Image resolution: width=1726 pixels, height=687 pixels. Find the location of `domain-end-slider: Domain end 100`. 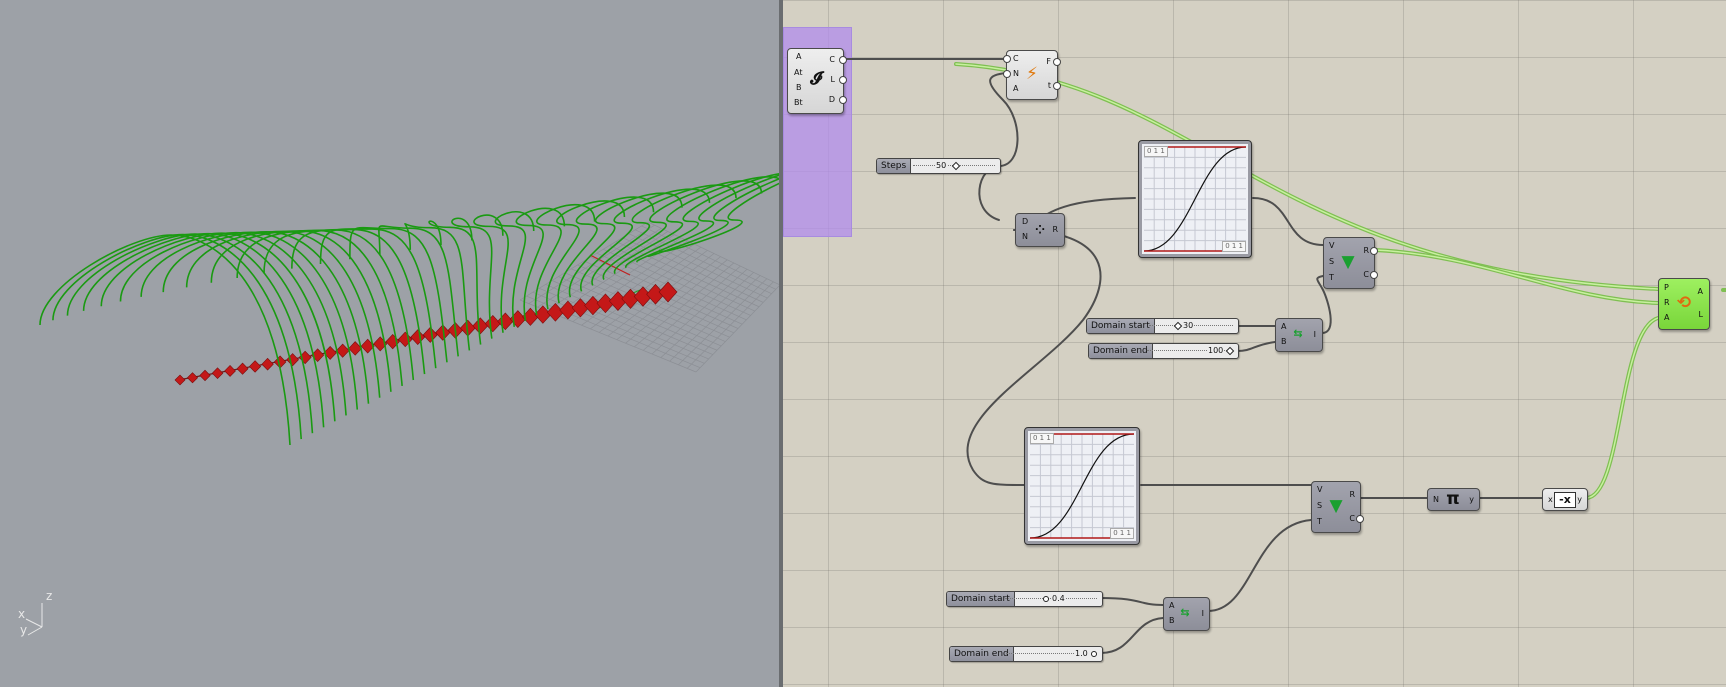

domain-end-slider: Domain end 100 is located at coordinates (1163, 351).